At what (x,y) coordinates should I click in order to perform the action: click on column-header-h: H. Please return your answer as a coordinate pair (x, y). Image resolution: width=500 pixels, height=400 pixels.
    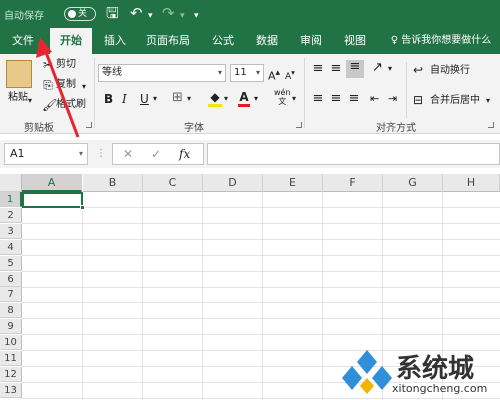
    Looking at the image, I should click on (471, 183).